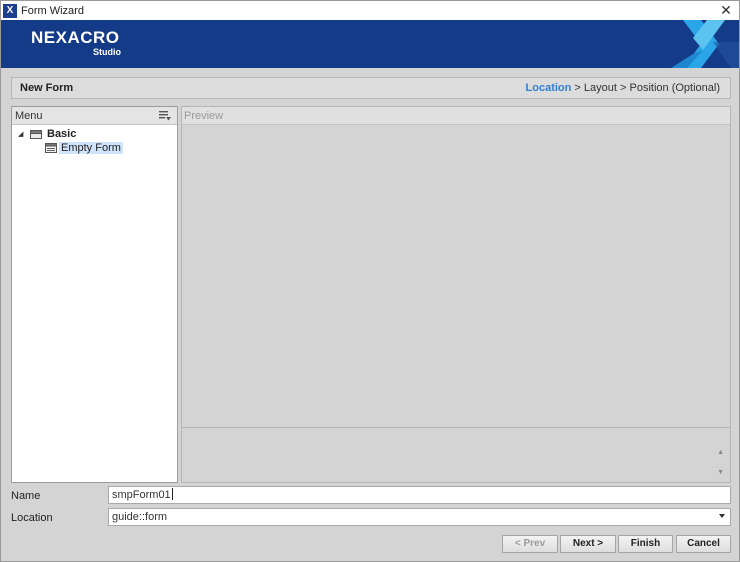 The image size is (740, 562). Describe the element at coordinates (600, 88) in the screenshot. I see `step-layout: Layout` at that location.